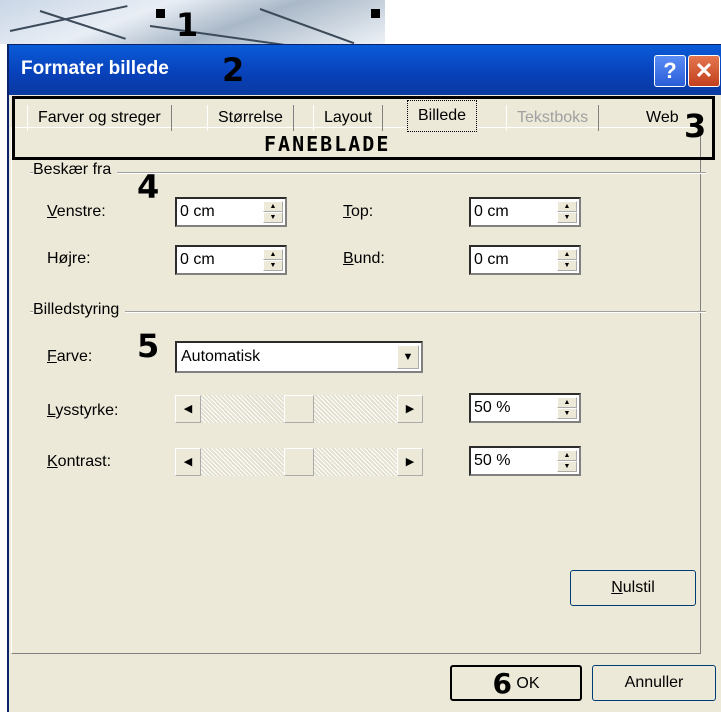 The image size is (721, 712). What do you see at coordinates (79, 310) in the screenshot?
I see `image-control-group-title: Billedstyring` at bounding box center [79, 310].